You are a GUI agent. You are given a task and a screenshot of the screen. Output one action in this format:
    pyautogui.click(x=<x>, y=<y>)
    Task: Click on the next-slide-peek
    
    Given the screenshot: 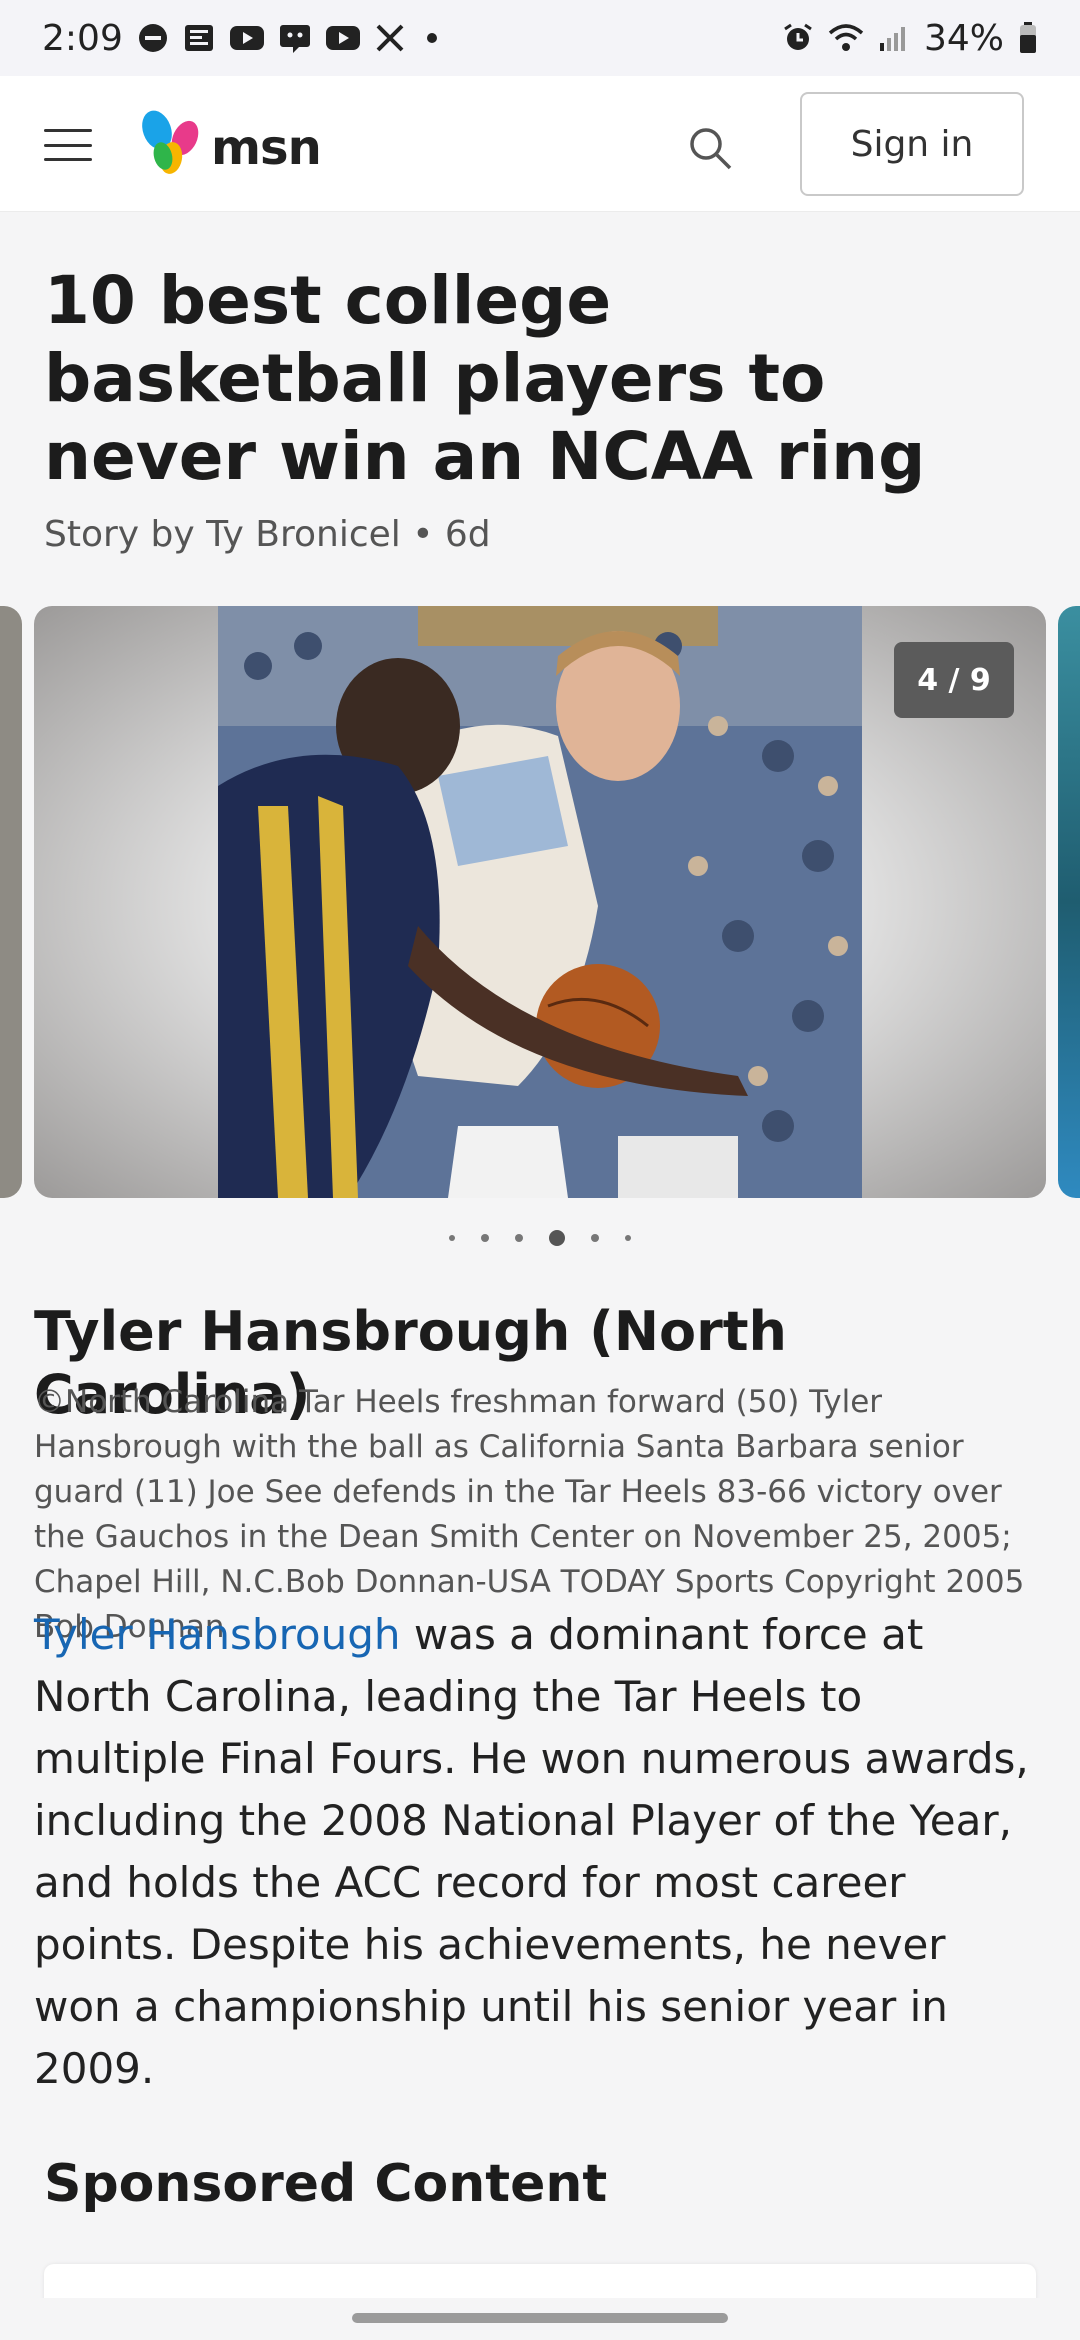 What is the action you would take?
    pyautogui.click(x=1069, y=902)
    